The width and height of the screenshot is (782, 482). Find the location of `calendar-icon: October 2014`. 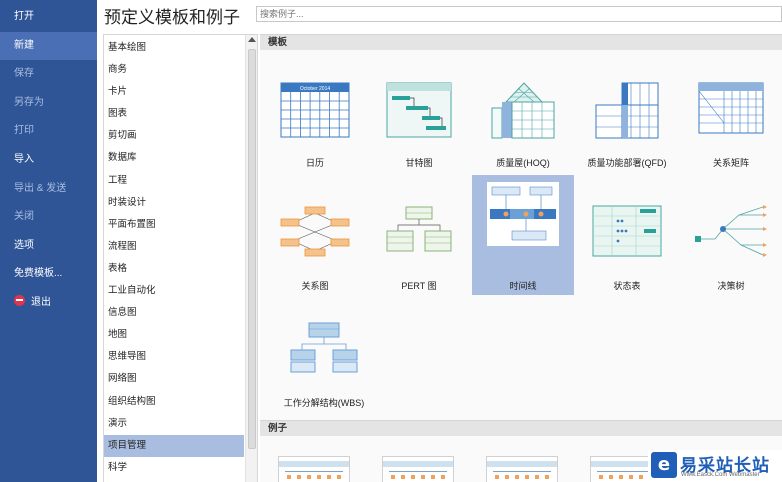

calendar-icon: October 2014 is located at coordinates (315, 110).